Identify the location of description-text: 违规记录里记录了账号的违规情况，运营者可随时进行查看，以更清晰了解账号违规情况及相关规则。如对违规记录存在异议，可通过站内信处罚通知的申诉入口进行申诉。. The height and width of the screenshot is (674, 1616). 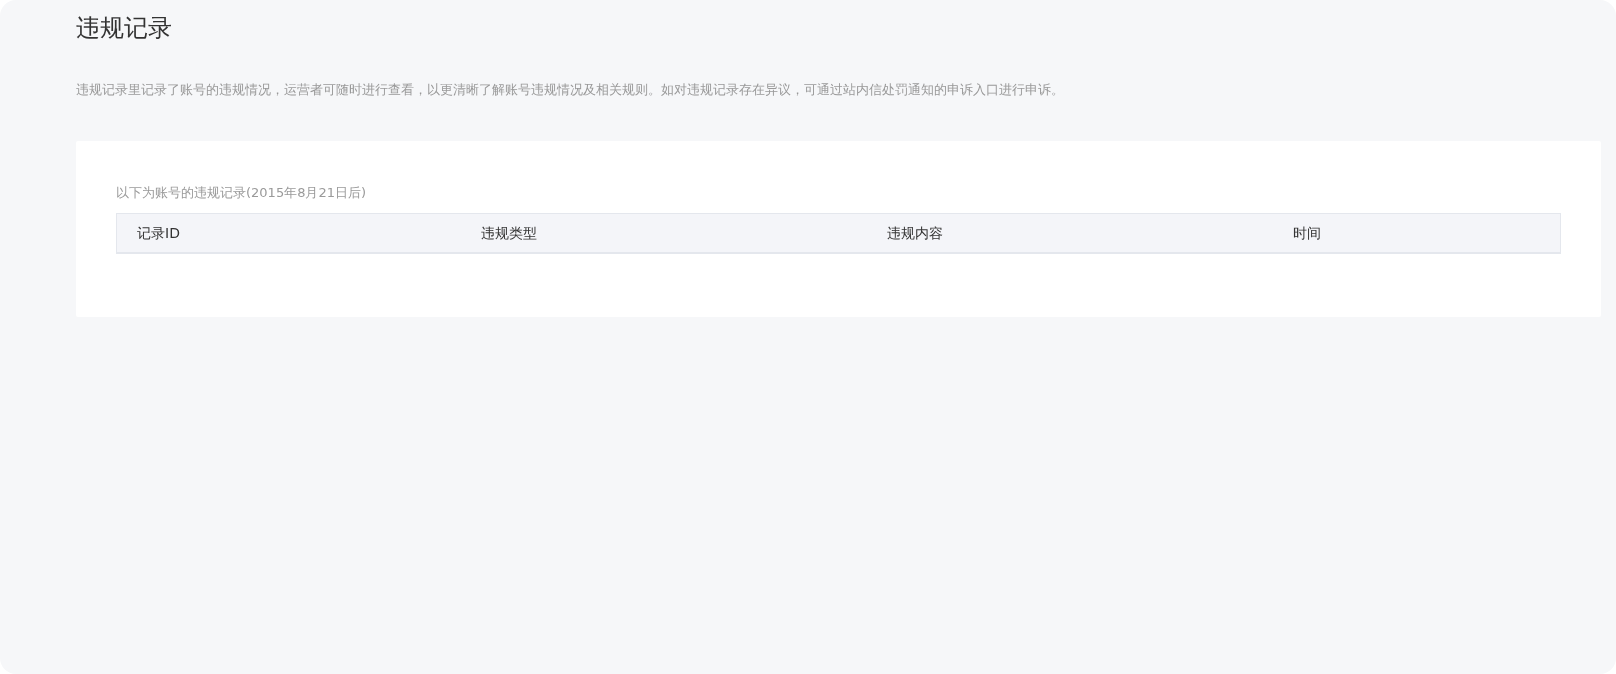
(570, 90).